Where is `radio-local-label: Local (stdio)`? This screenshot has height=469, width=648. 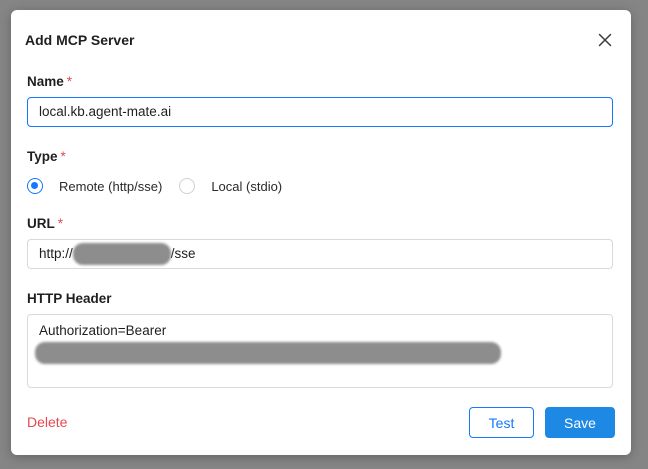
radio-local-label: Local (stdio) is located at coordinates (247, 186).